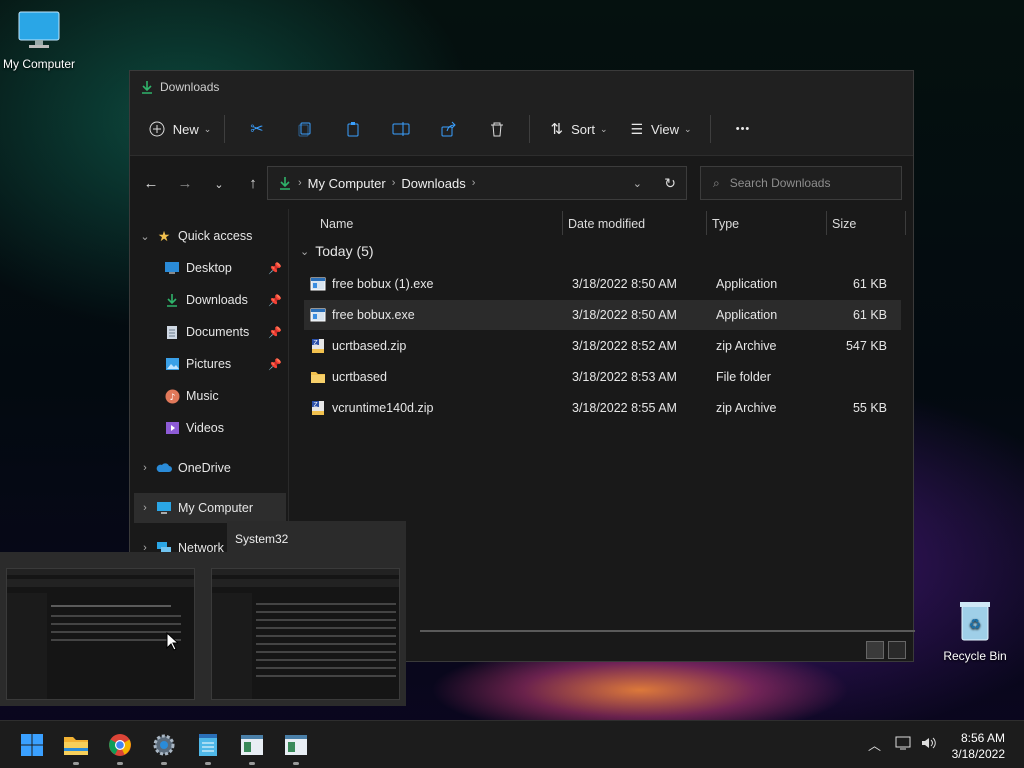 This screenshot has height=768, width=1024. What do you see at coordinates (210, 508) in the screenshot?
I see `nav-my-computer: › My Computer` at bounding box center [210, 508].